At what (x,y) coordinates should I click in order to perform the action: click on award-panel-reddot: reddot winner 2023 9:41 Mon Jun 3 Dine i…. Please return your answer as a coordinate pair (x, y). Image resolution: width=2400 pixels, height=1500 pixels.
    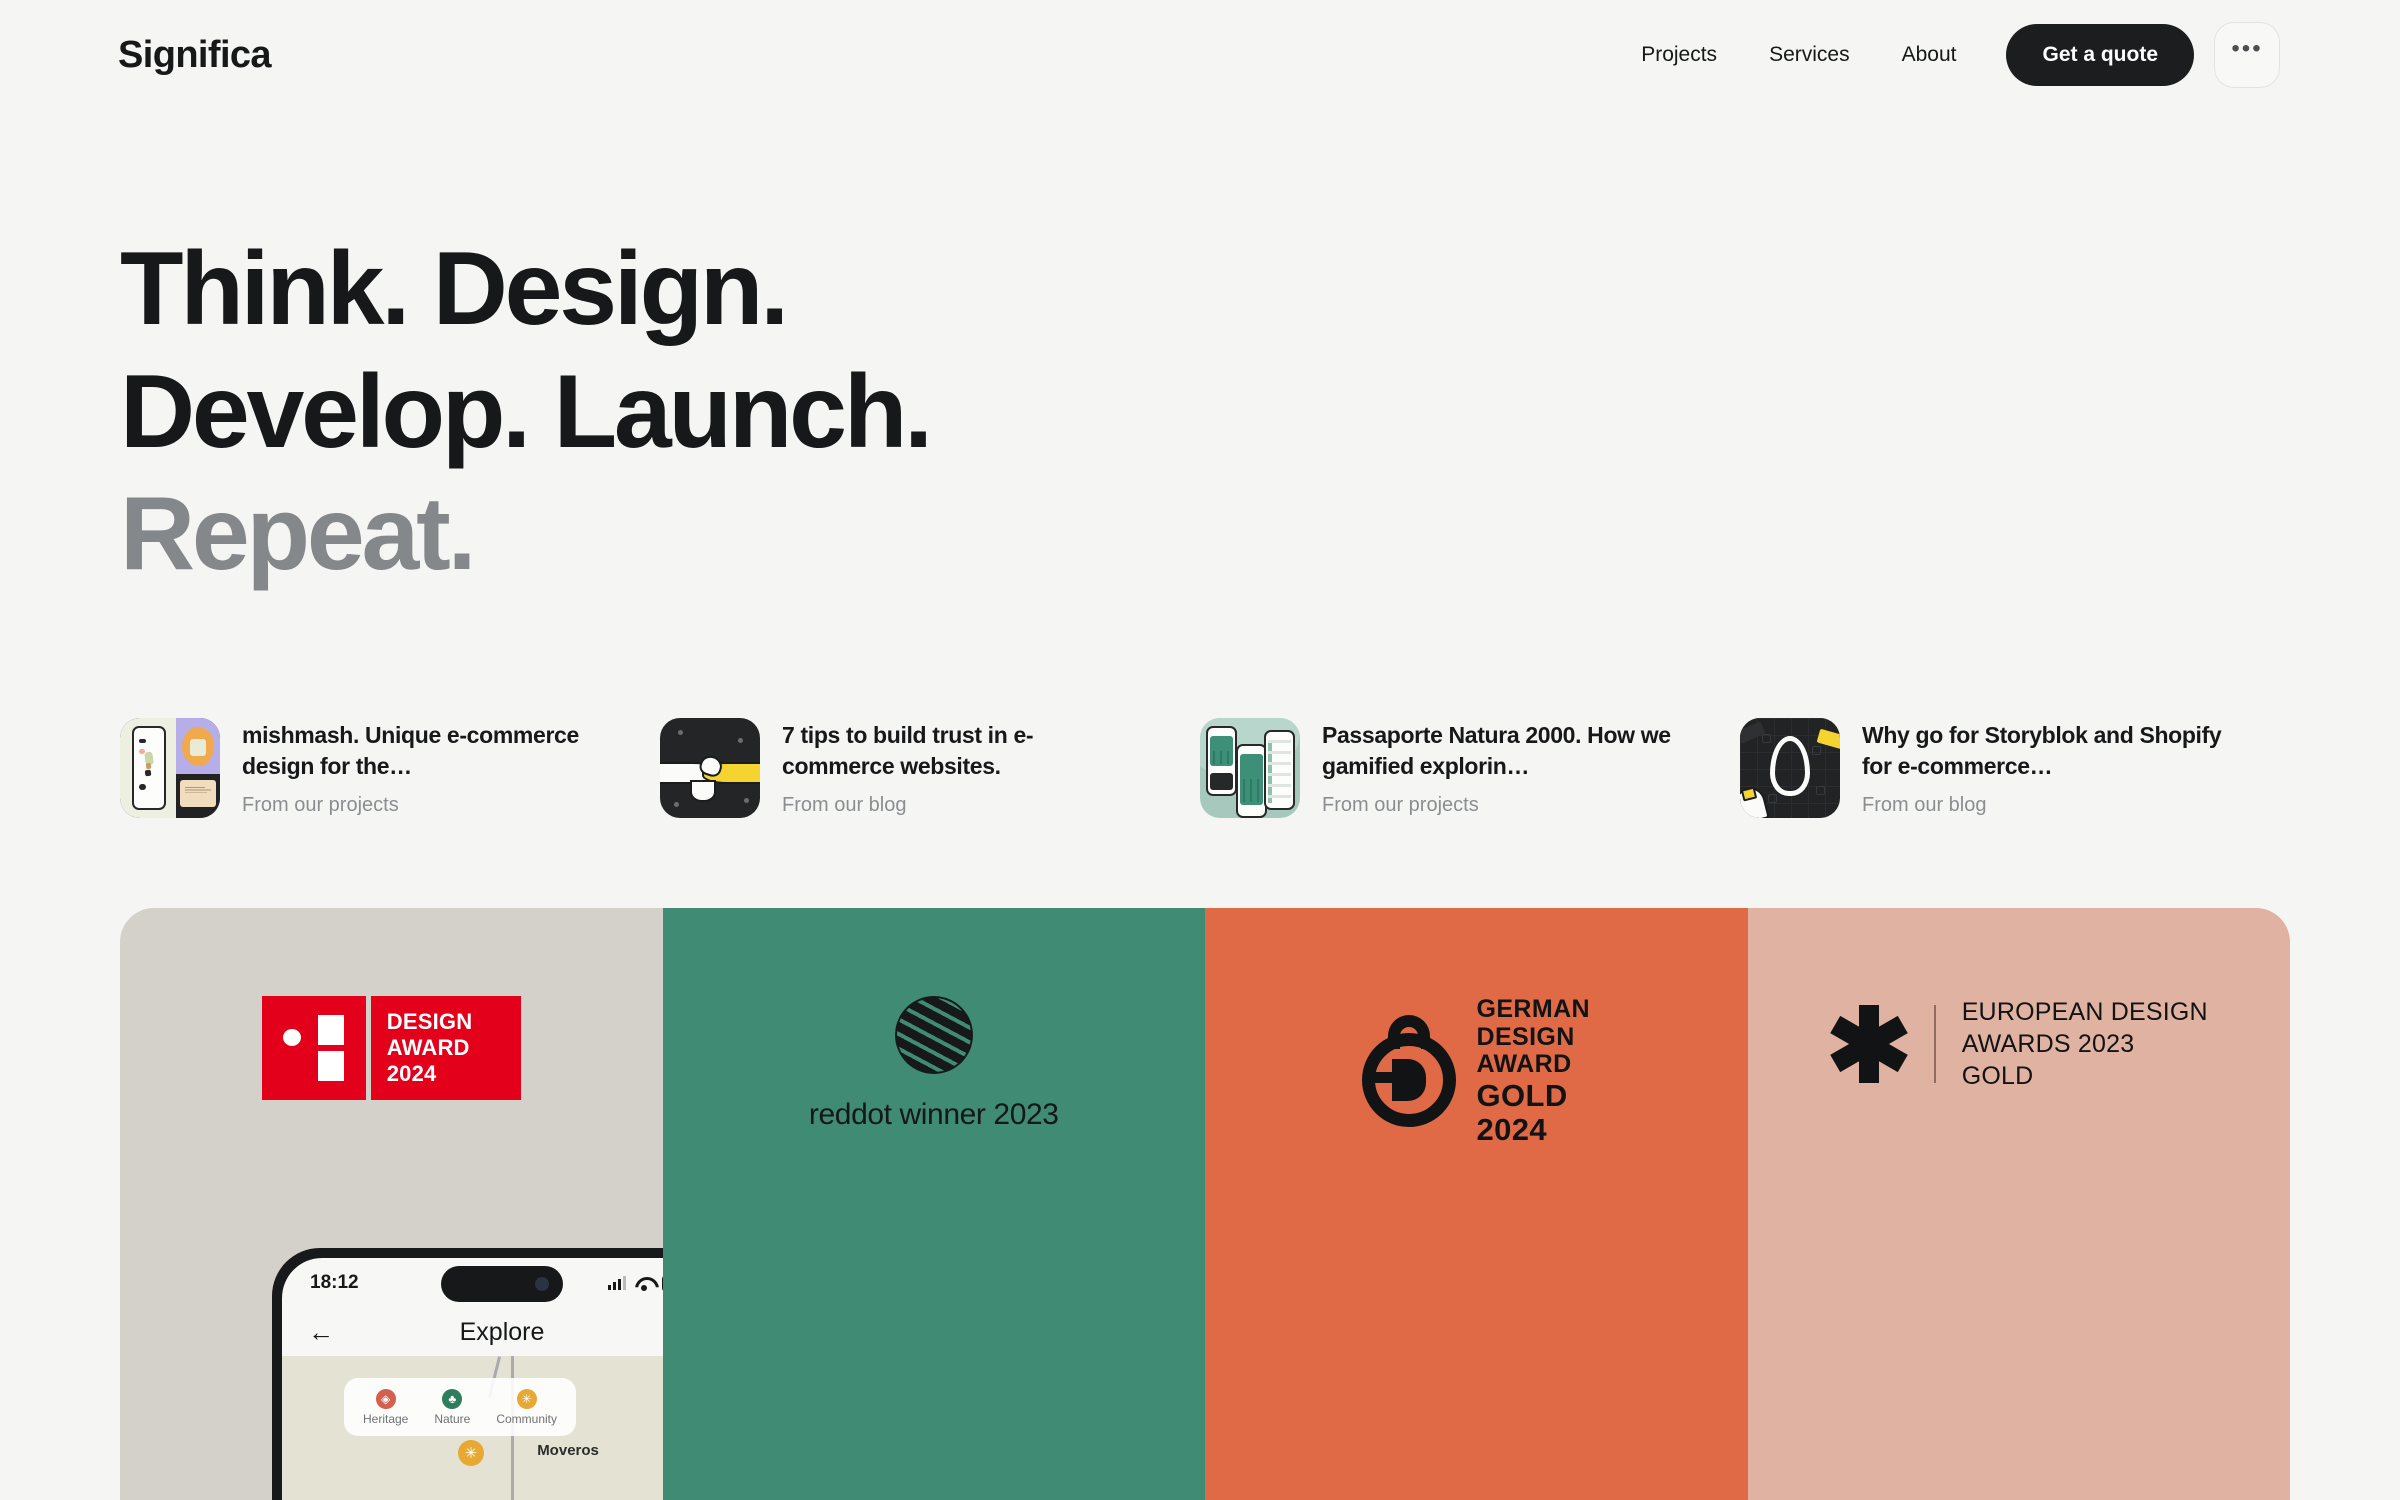
    Looking at the image, I should click on (934, 1204).